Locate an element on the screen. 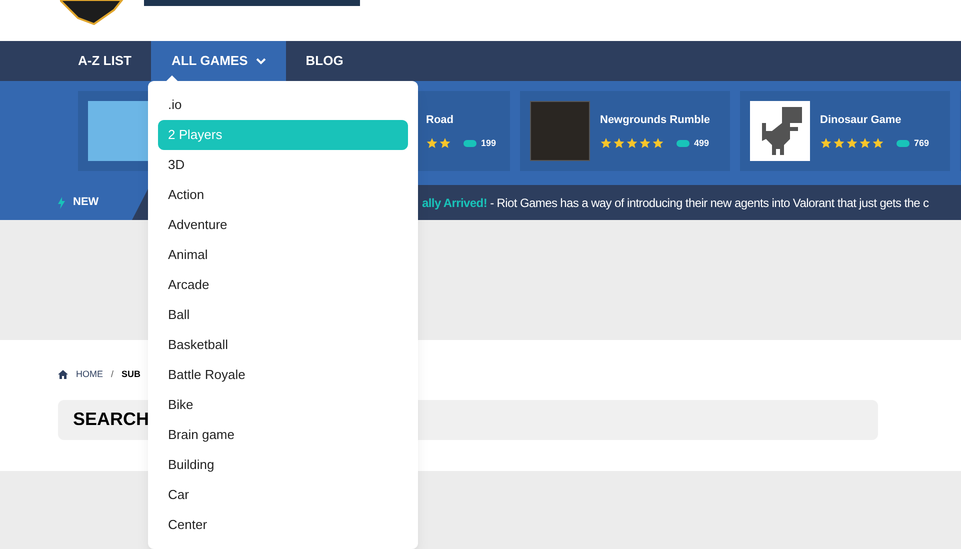 This screenshot has height=549, width=961. menu-item: Basketball is located at coordinates (283, 345).